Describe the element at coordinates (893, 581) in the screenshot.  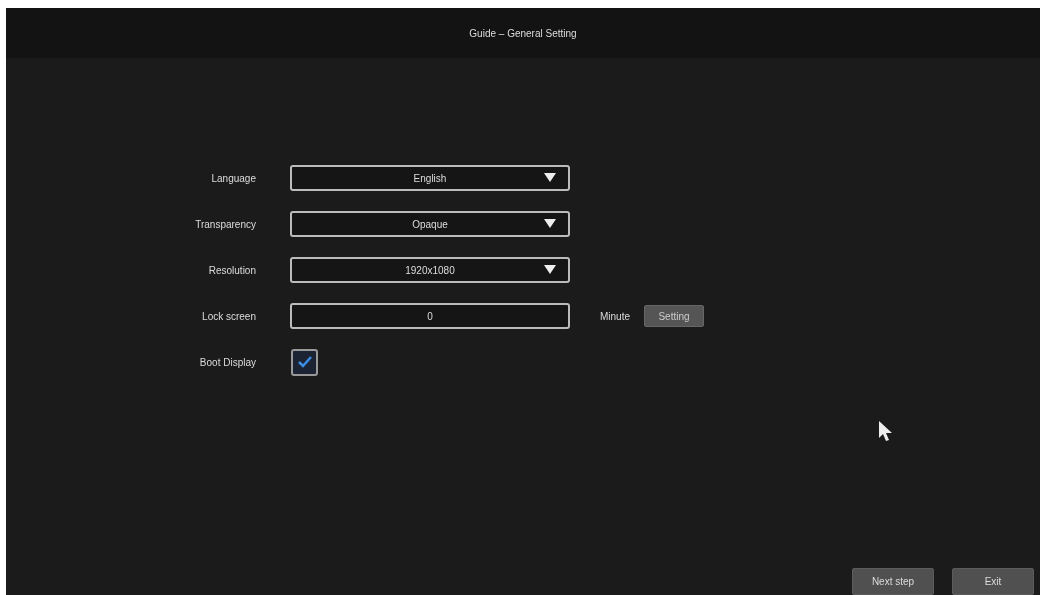
I see `footer-button: Next step` at that location.